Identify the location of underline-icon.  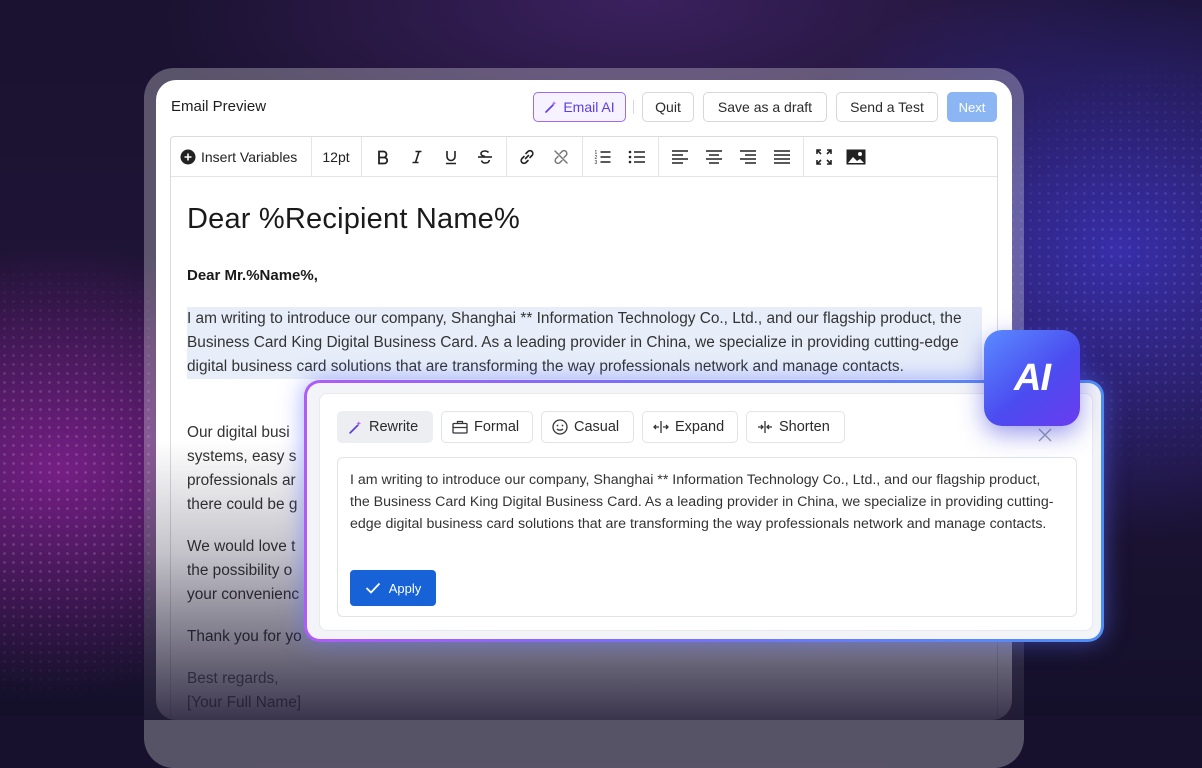
(451, 156).